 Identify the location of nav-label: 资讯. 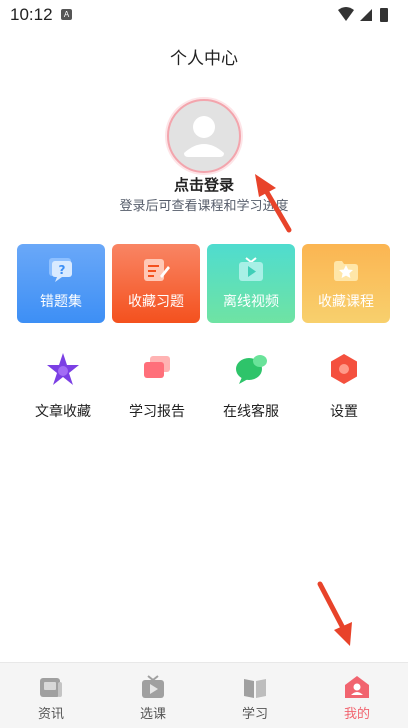
(50, 714).